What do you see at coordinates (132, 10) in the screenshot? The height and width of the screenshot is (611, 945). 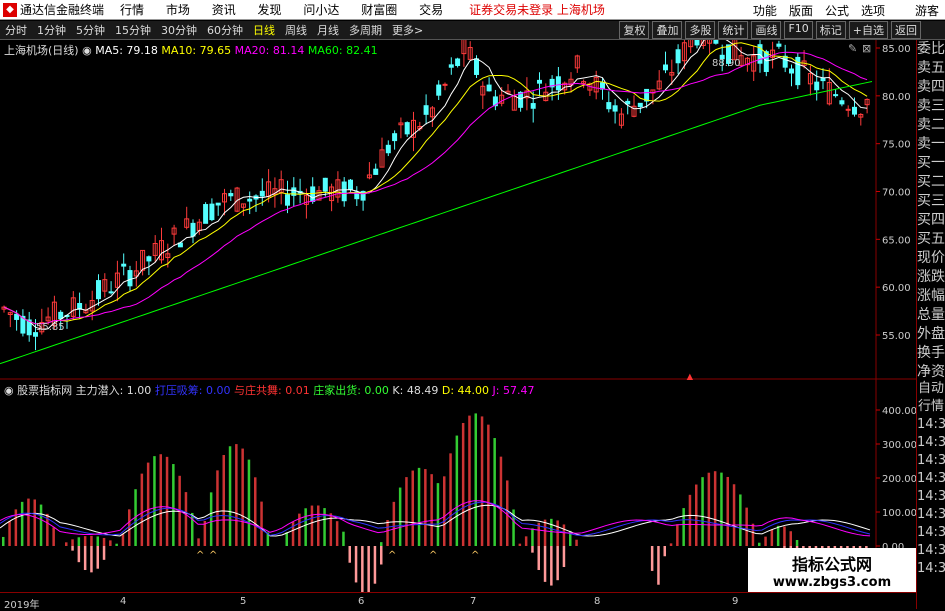 I see `menu-item-quotes: 行情` at bounding box center [132, 10].